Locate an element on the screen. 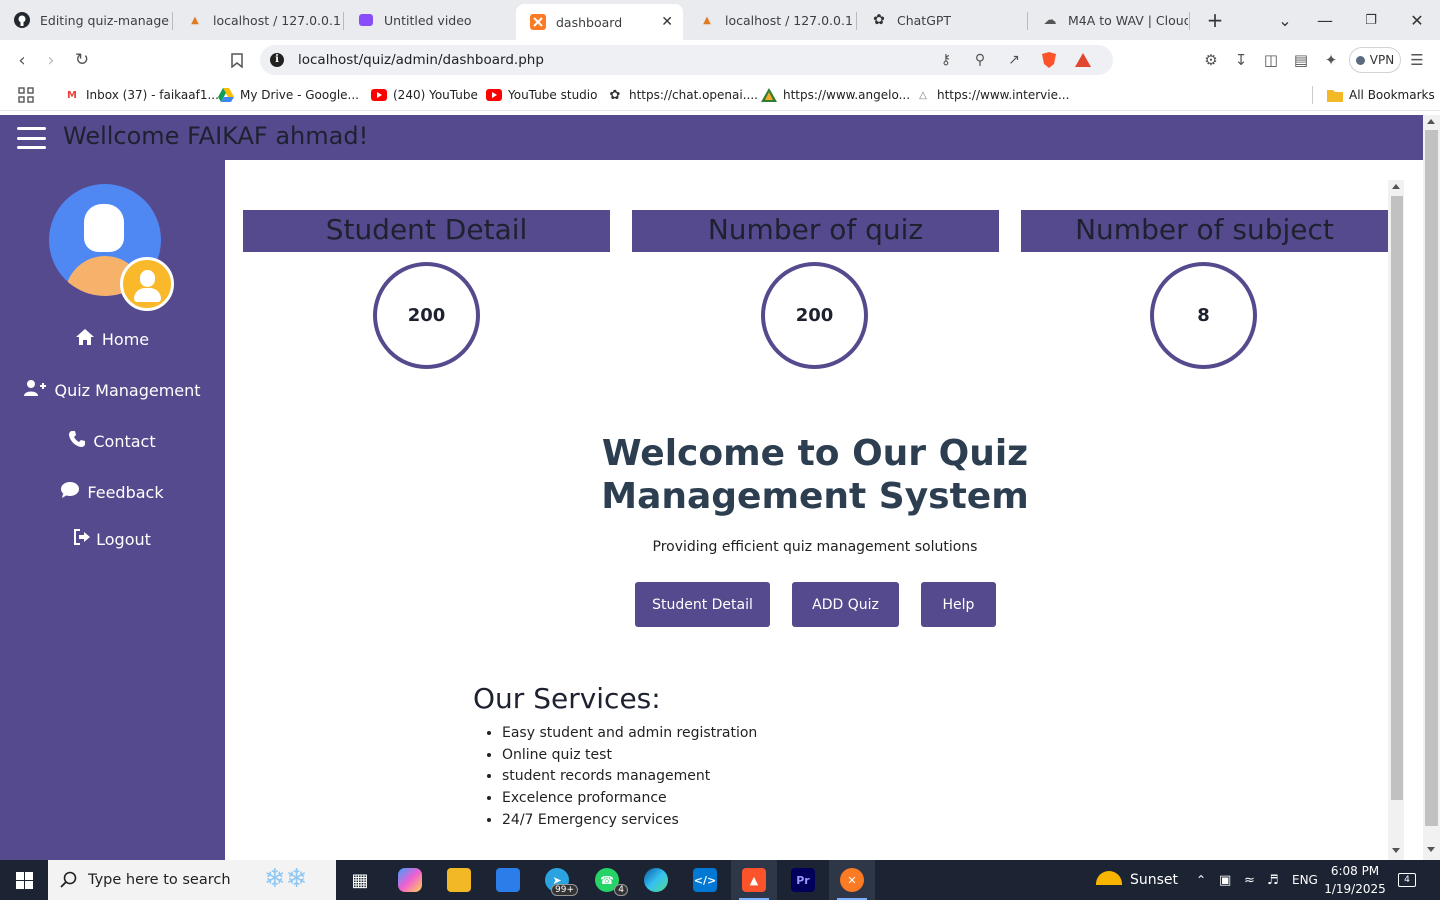 This screenshot has height=900, width=1440. bookmark-icon is located at coordinates (237, 60).